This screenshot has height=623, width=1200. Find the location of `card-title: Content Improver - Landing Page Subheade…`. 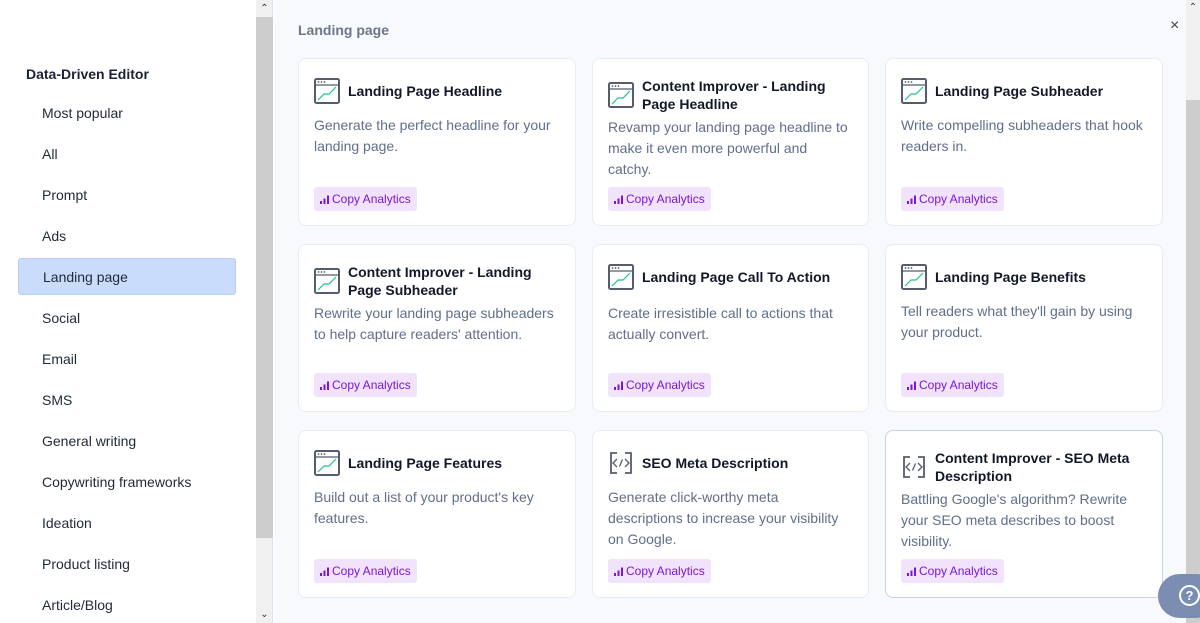

card-title: Content Improver - Landing Page Subheade… is located at coordinates (440, 281).